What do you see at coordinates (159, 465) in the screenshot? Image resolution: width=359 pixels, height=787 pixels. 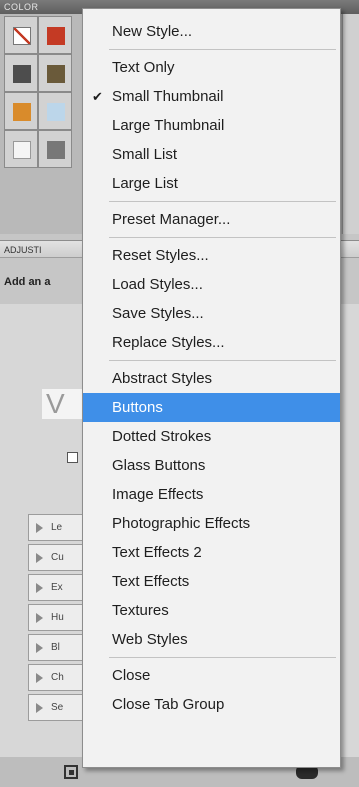 I see `menu-item-label: Glass Buttons` at bounding box center [159, 465].